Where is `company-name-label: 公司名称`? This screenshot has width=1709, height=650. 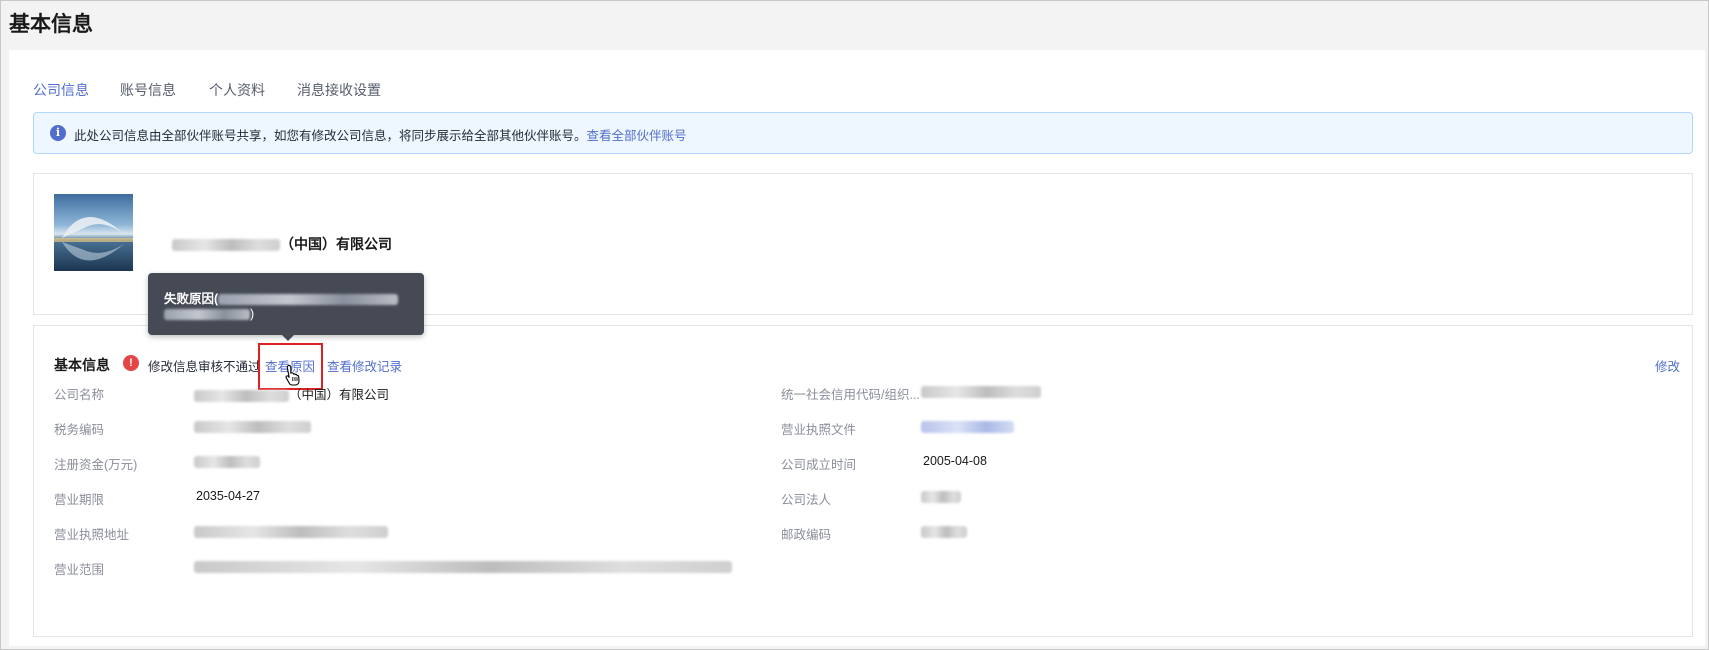 company-name-label: 公司名称 is located at coordinates (79, 395).